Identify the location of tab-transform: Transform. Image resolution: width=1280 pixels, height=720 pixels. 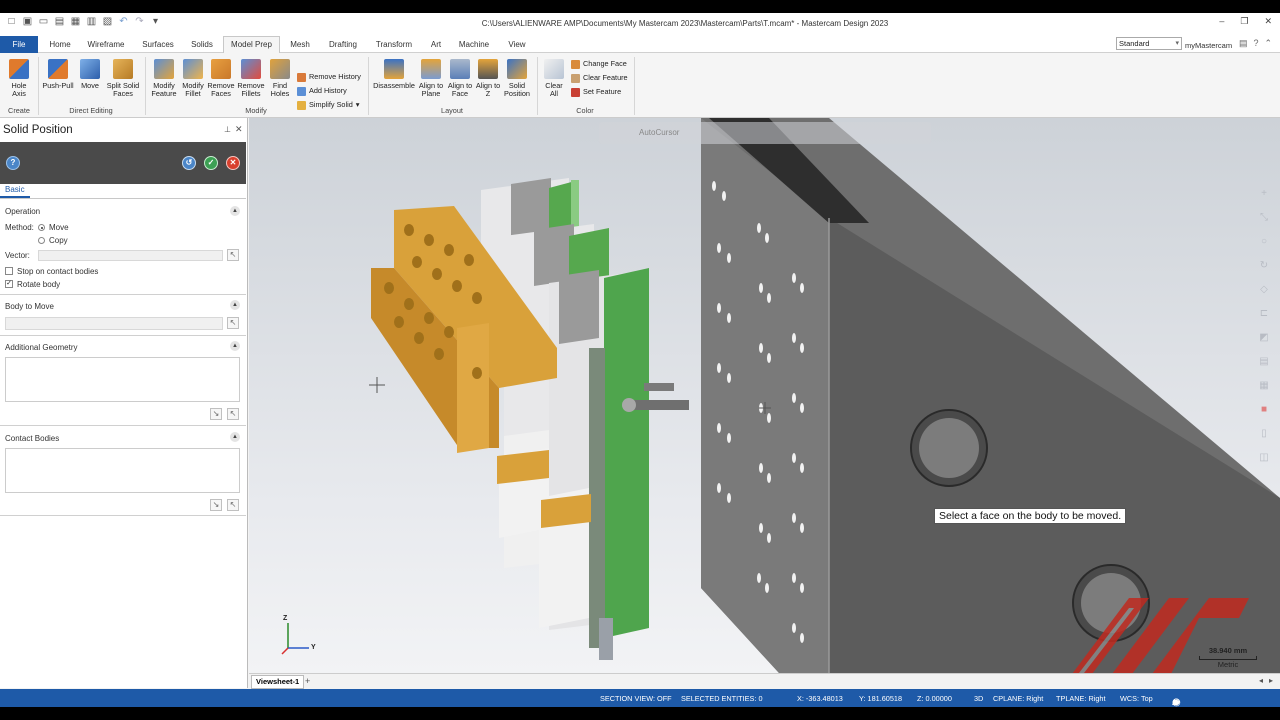
(394, 45).